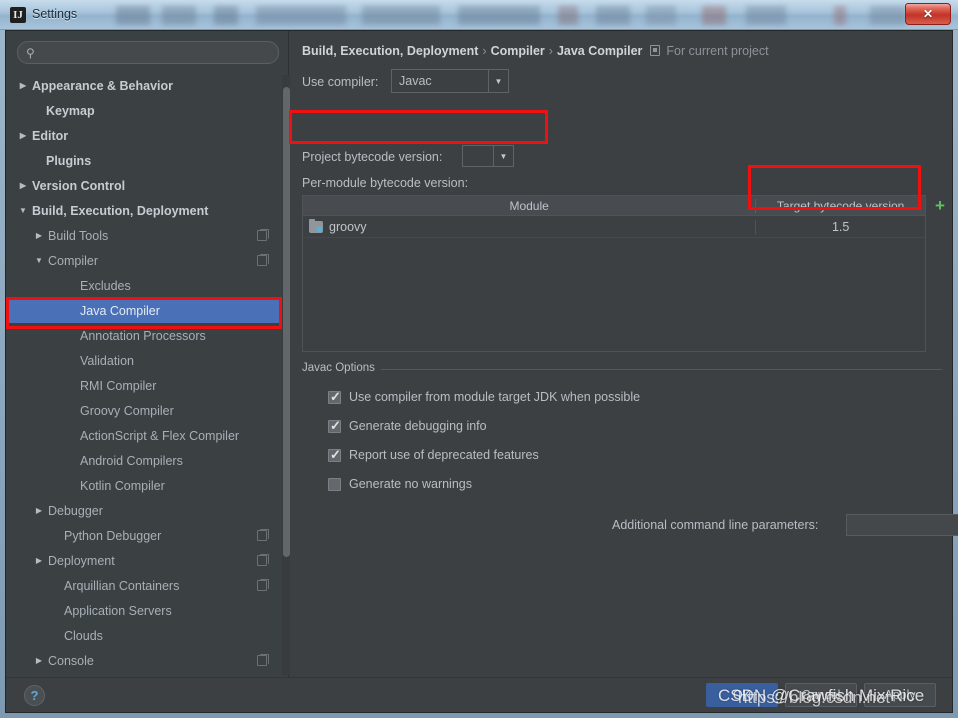 The width and height of the screenshot is (958, 718). What do you see at coordinates (510, 15) in the screenshot?
I see `background-window-blur` at bounding box center [510, 15].